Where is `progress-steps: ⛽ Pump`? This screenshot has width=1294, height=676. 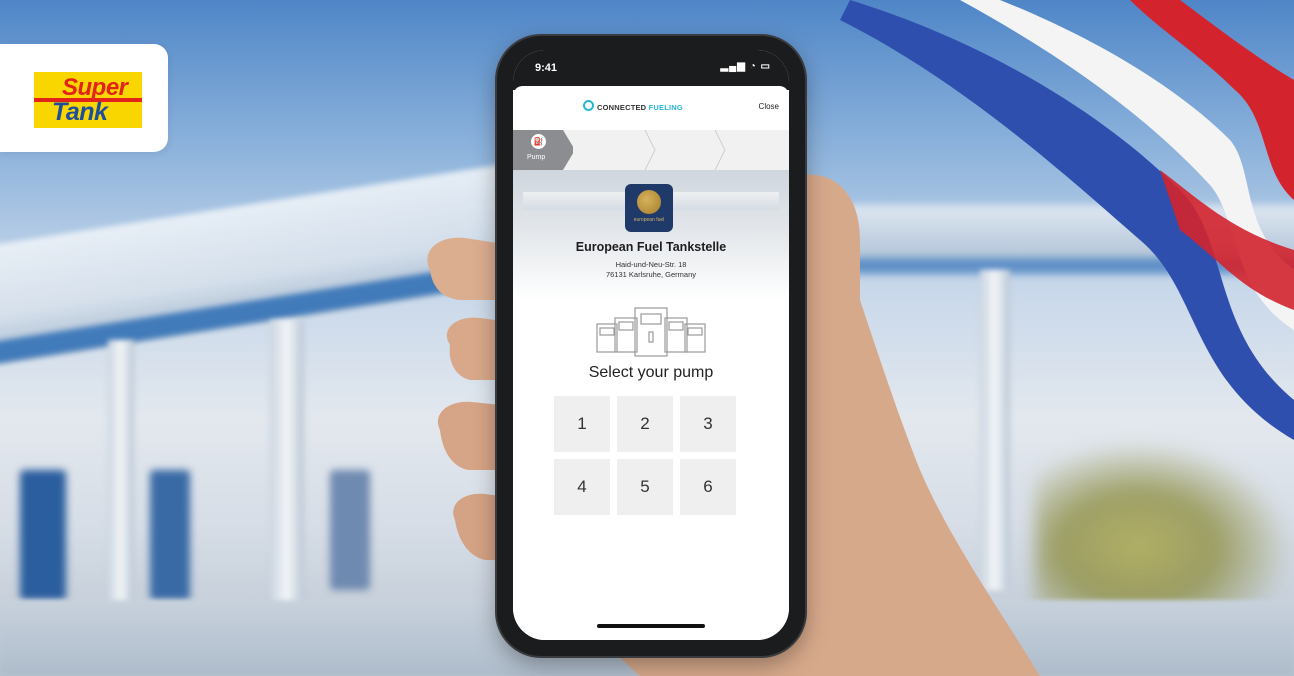
progress-steps: ⛽ Pump is located at coordinates (651, 150).